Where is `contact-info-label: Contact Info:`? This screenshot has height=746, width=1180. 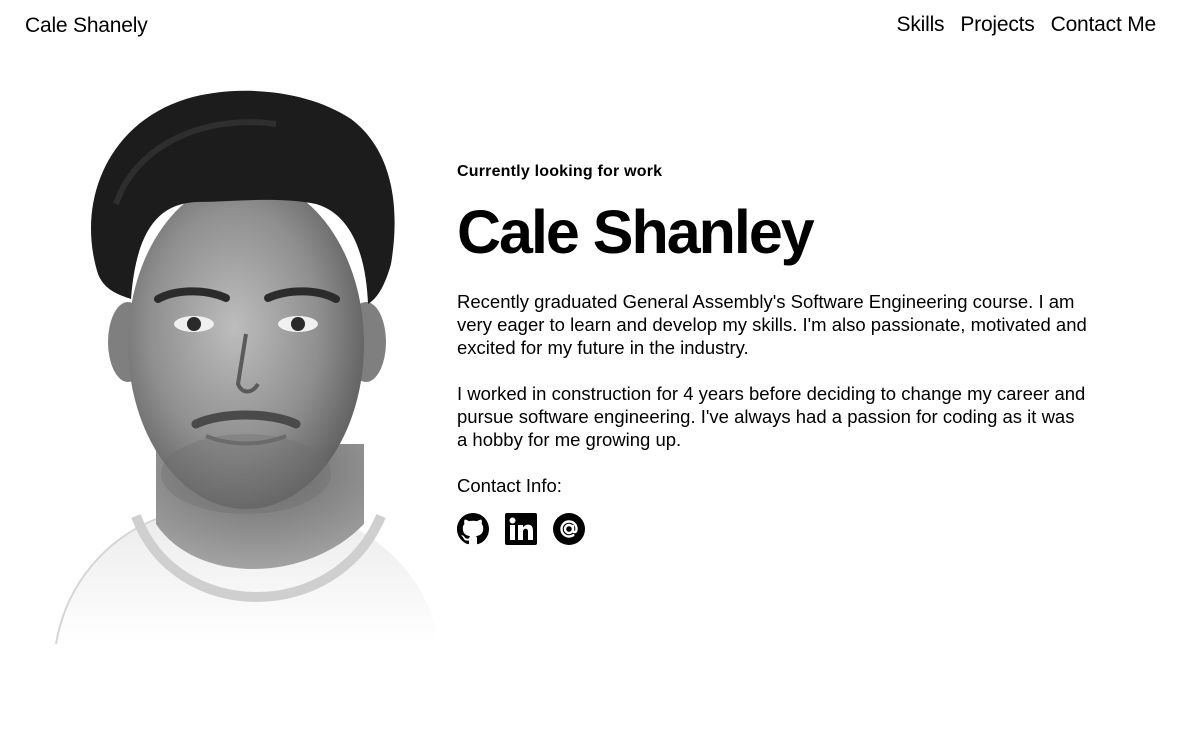 contact-info-label: Contact Info: is located at coordinates (509, 486).